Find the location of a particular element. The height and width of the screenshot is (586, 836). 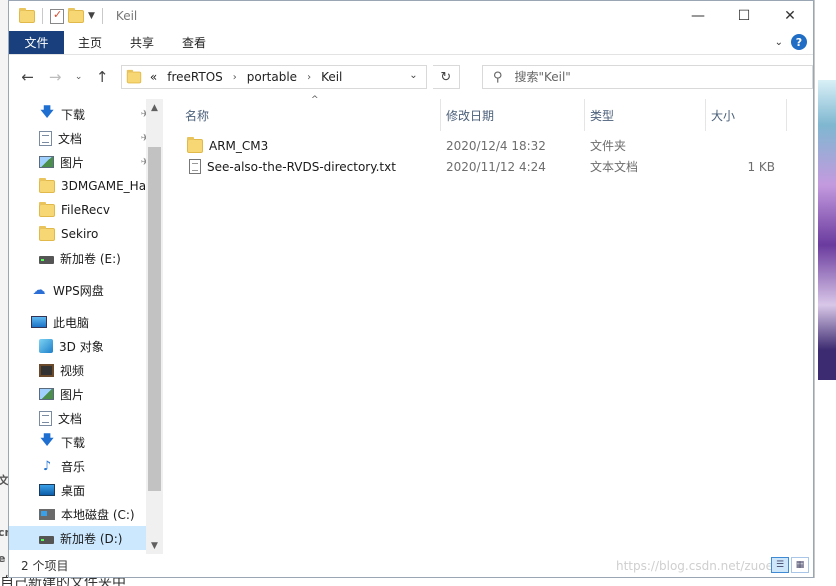

file-modified: 2020/11/12 4:24 is located at coordinates (496, 166).